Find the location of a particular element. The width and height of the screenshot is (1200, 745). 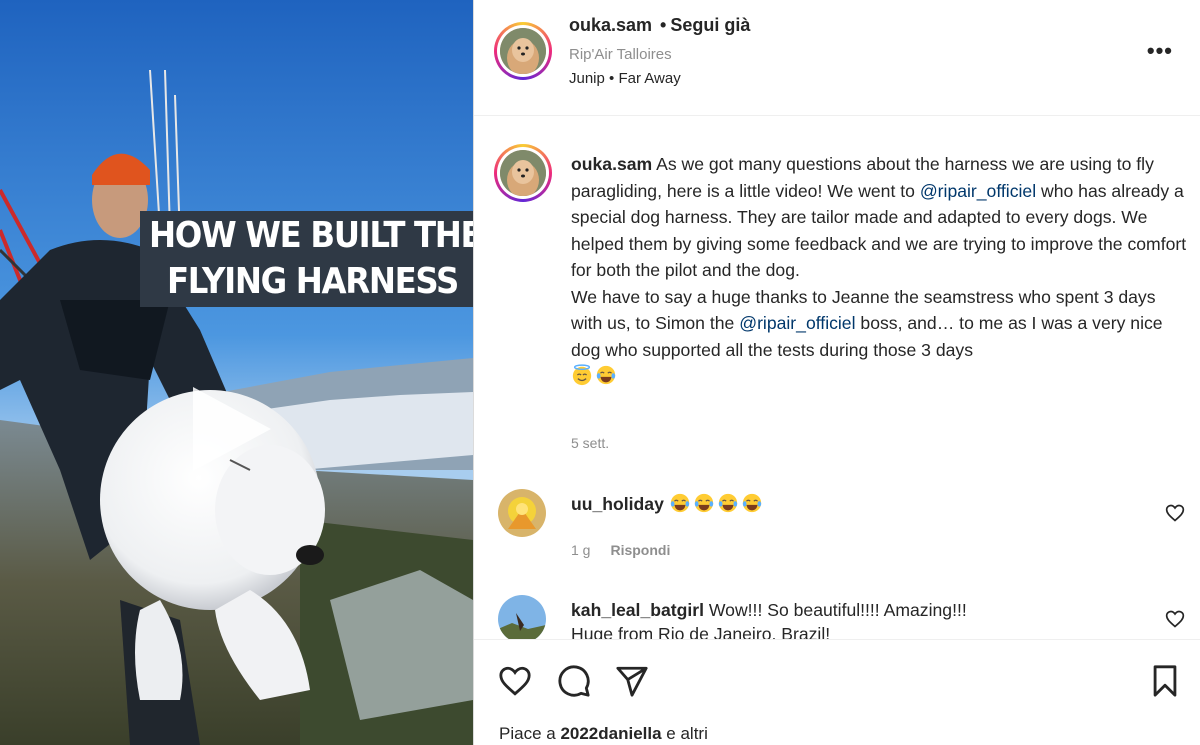

likes-suffix: e altri is located at coordinates (685, 733).